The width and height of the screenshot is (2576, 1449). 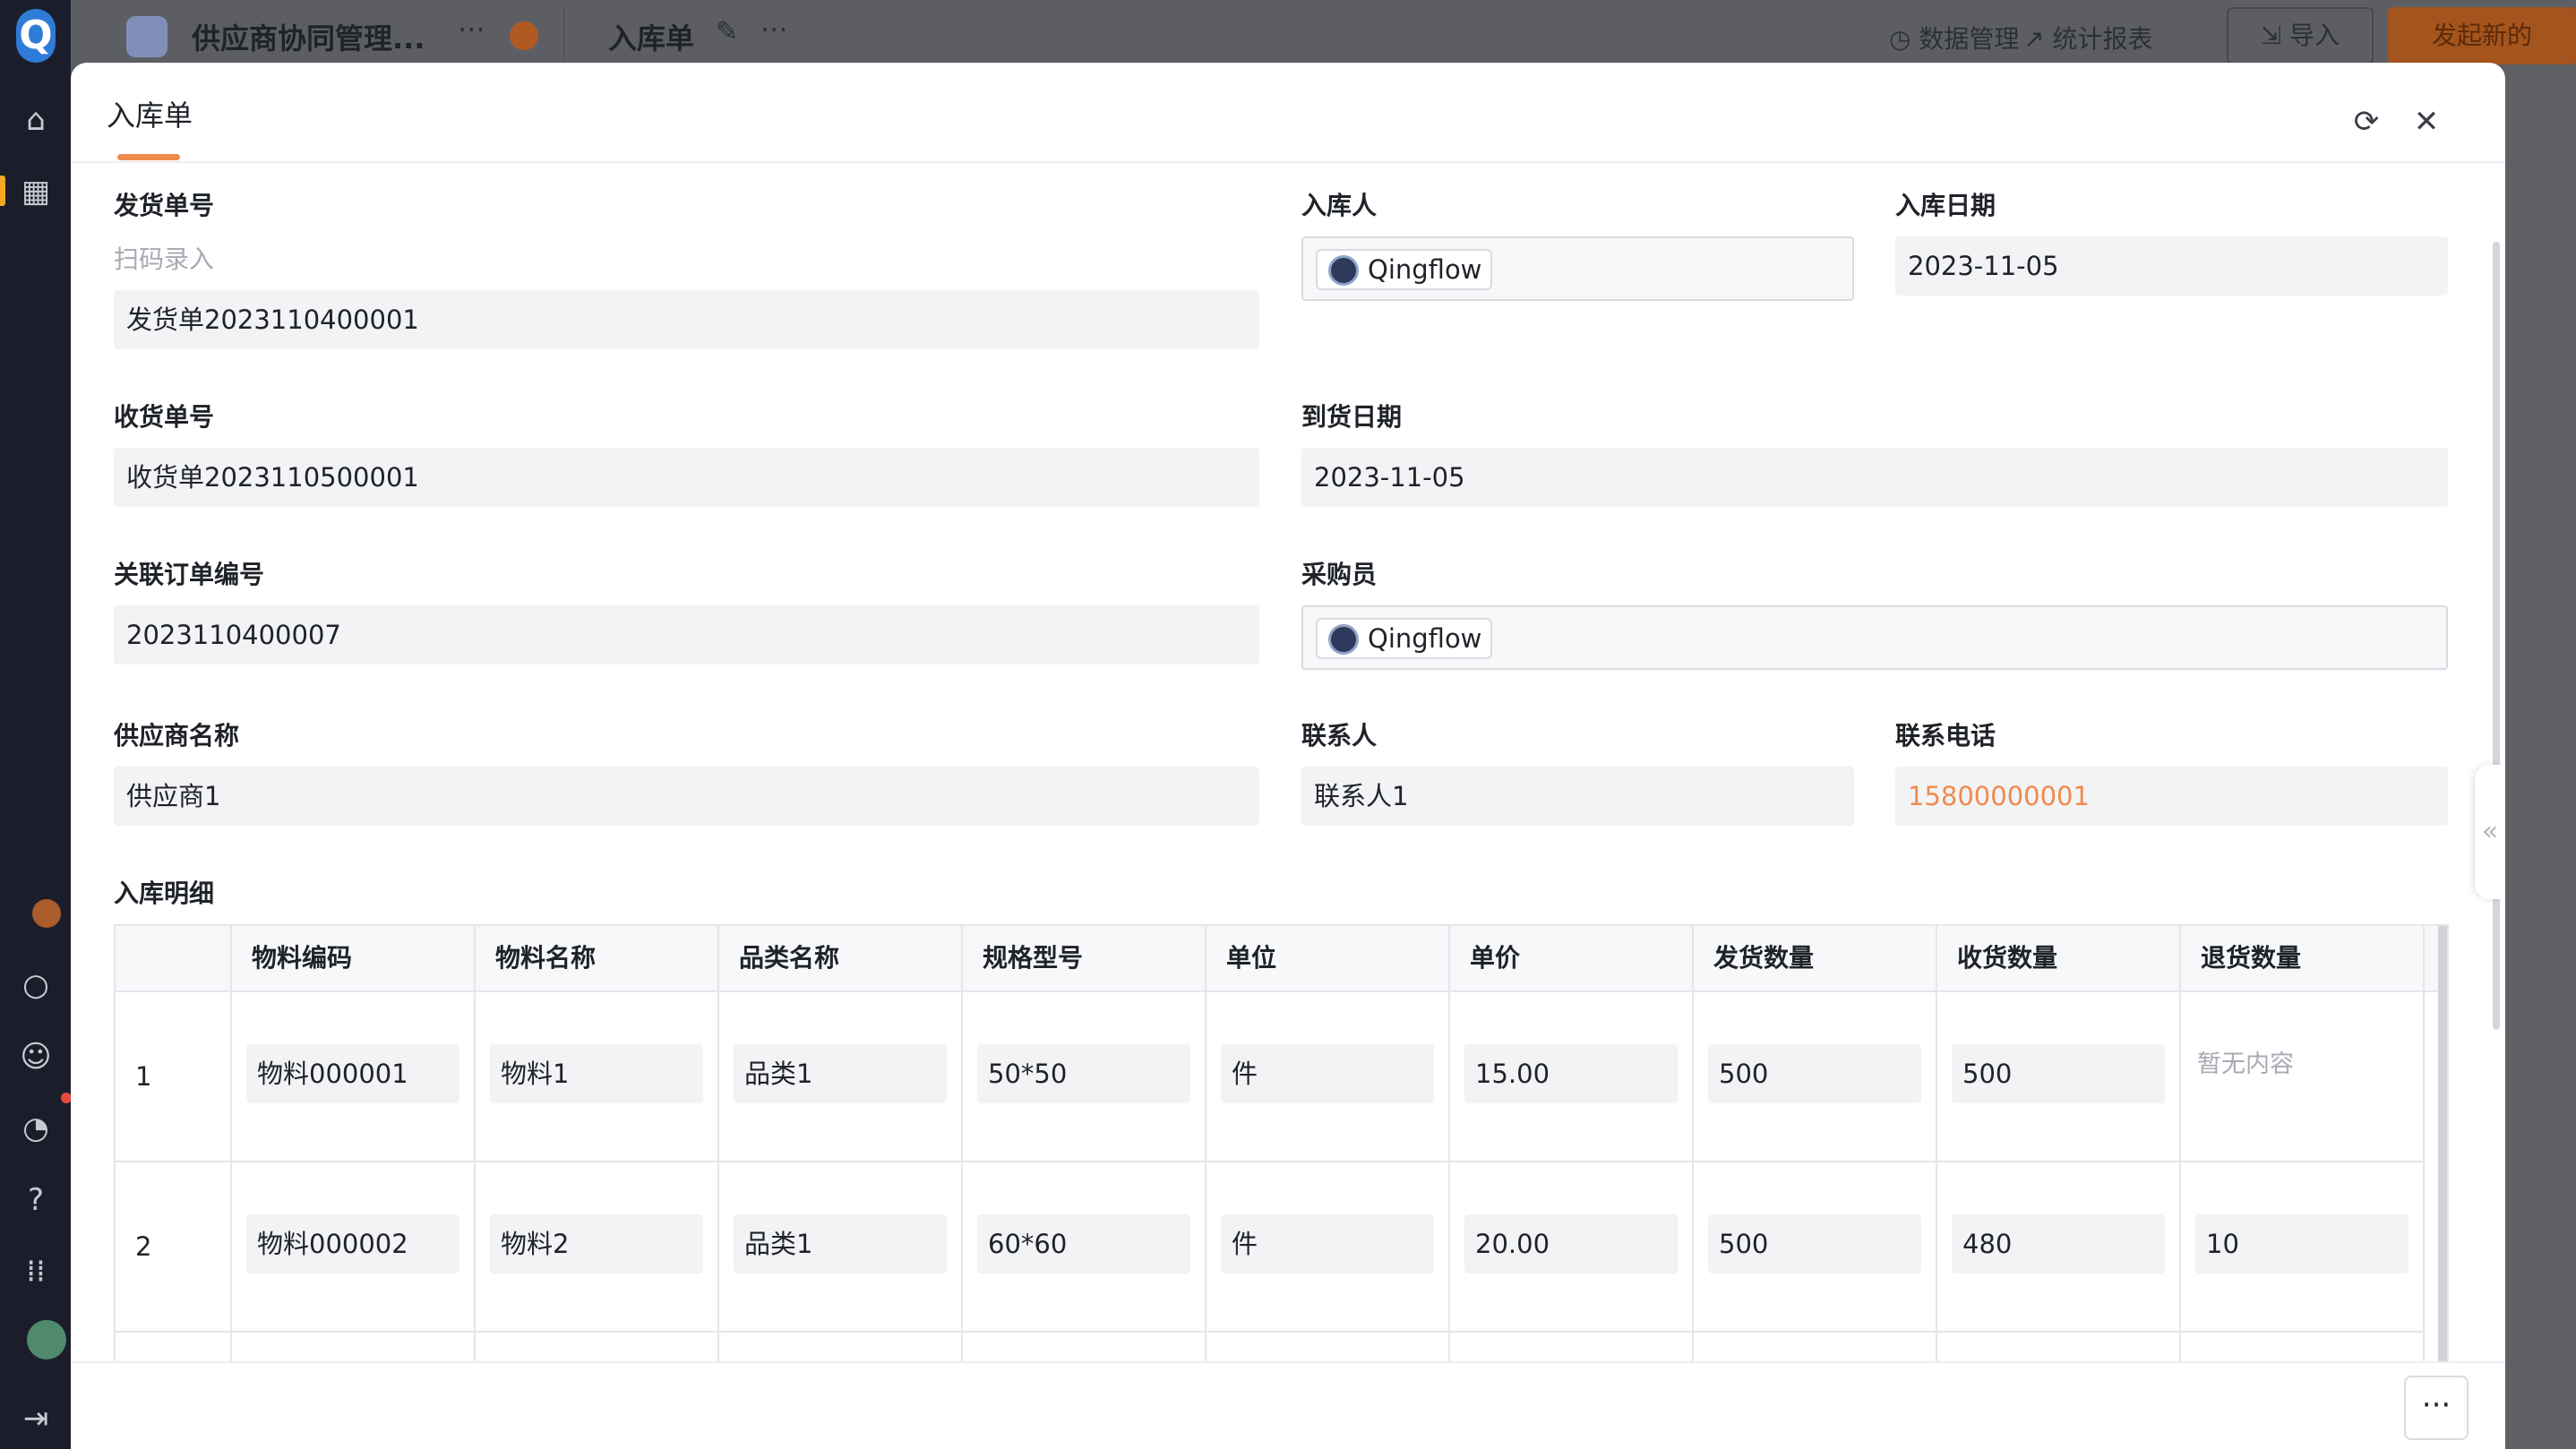 What do you see at coordinates (1571, 1073) in the screenshot?
I see `cell-input: 15.00` at bounding box center [1571, 1073].